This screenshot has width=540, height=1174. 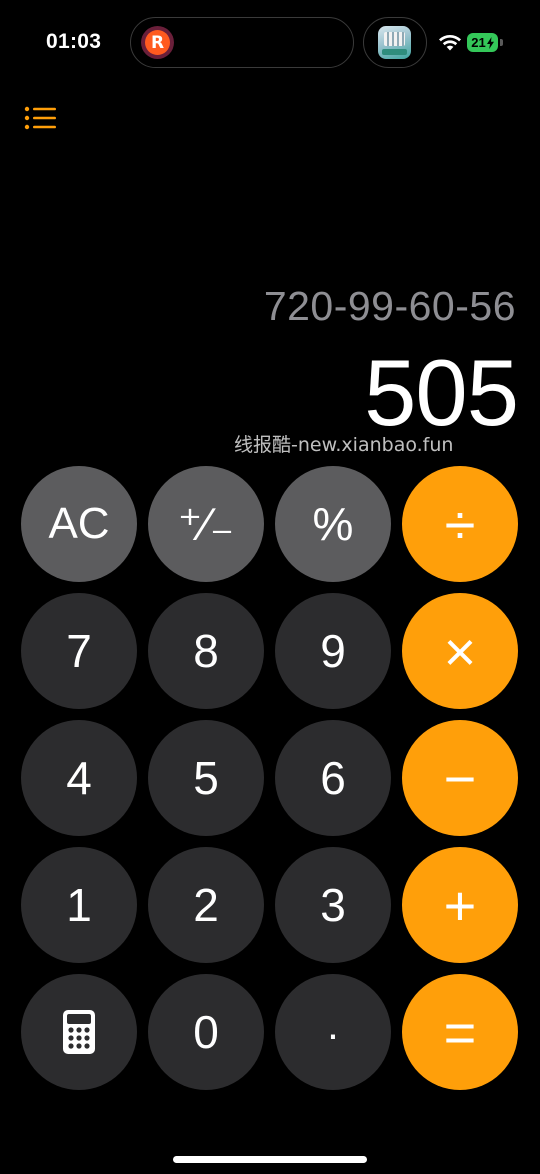 I want to click on calculator-icon, so click(x=79, y=1032).